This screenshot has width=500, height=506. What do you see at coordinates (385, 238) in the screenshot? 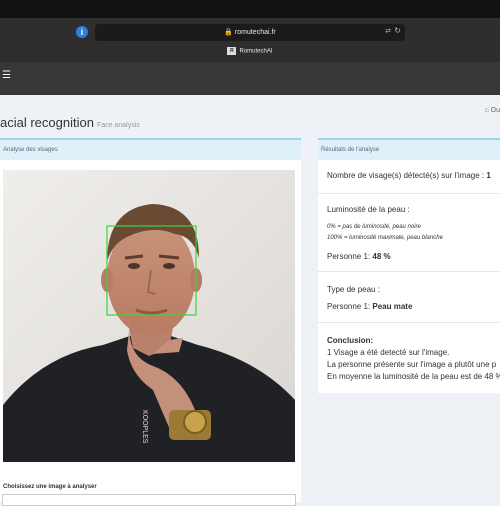
I see `luminosity-note-high: 100% = luminosité maximale, peau blanche` at bounding box center [385, 238].